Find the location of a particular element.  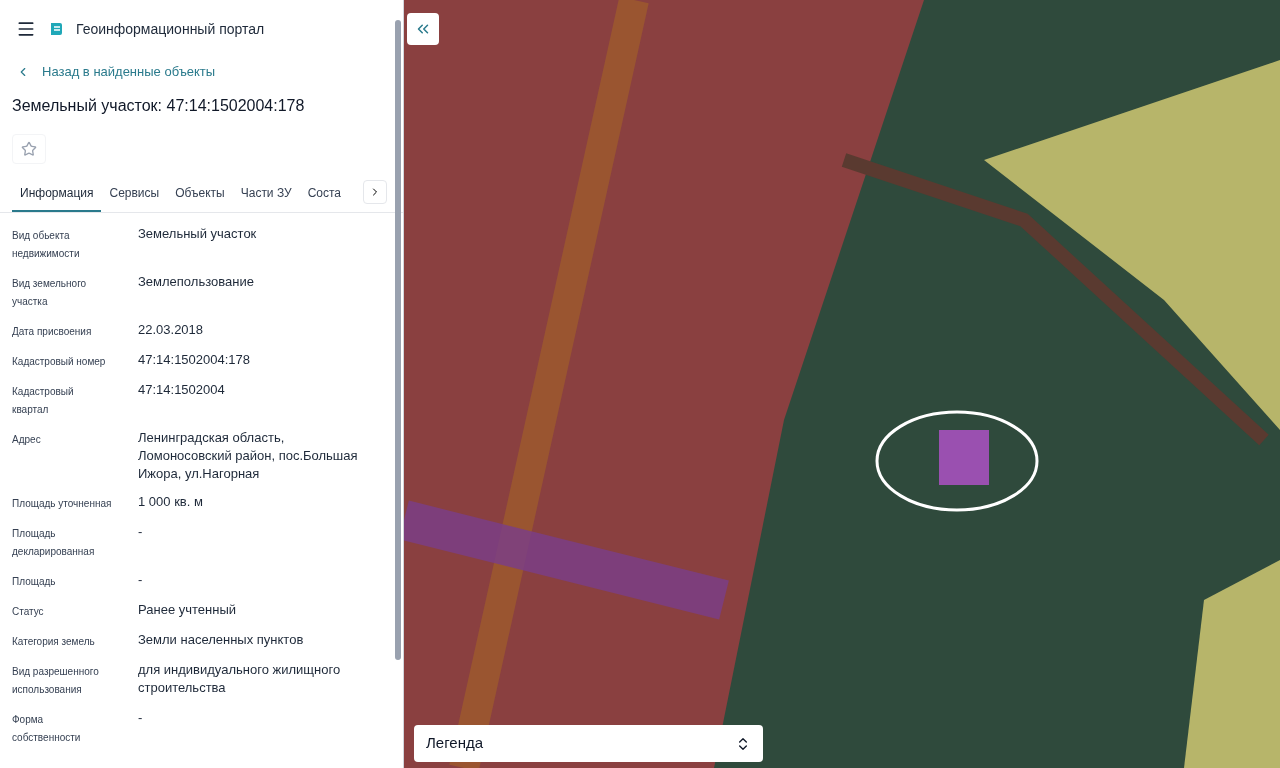

property-value: Земли населенных пунктов is located at coordinates (221, 639).